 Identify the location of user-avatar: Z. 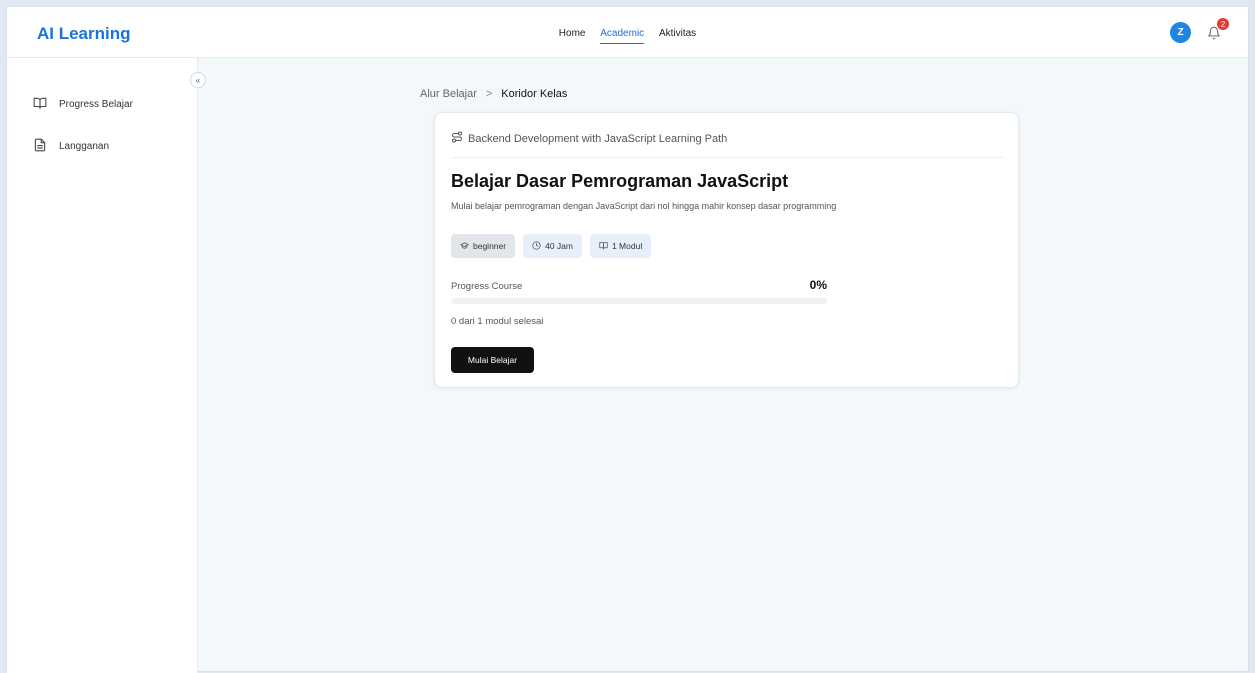
(1180, 32).